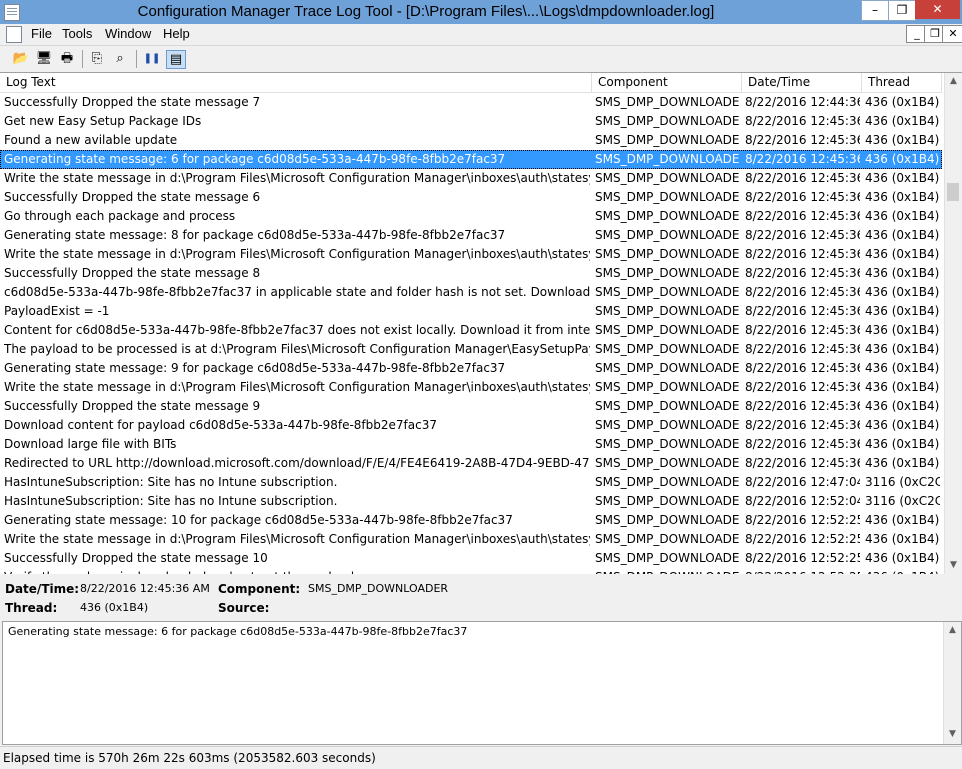 The height and width of the screenshot is (769, 962). Describe the element at coordinates (145, 588) in the screenshot. I see `datetime-value: 8/22/2016 12:45:36 AM` at that location.